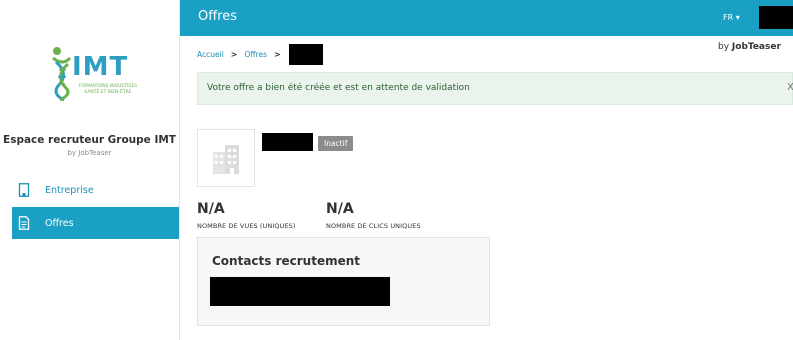 The width and height of the screenshot is (793, 340). I want to click on breadcrumb-home-link: Accueil, so click(210, 54).